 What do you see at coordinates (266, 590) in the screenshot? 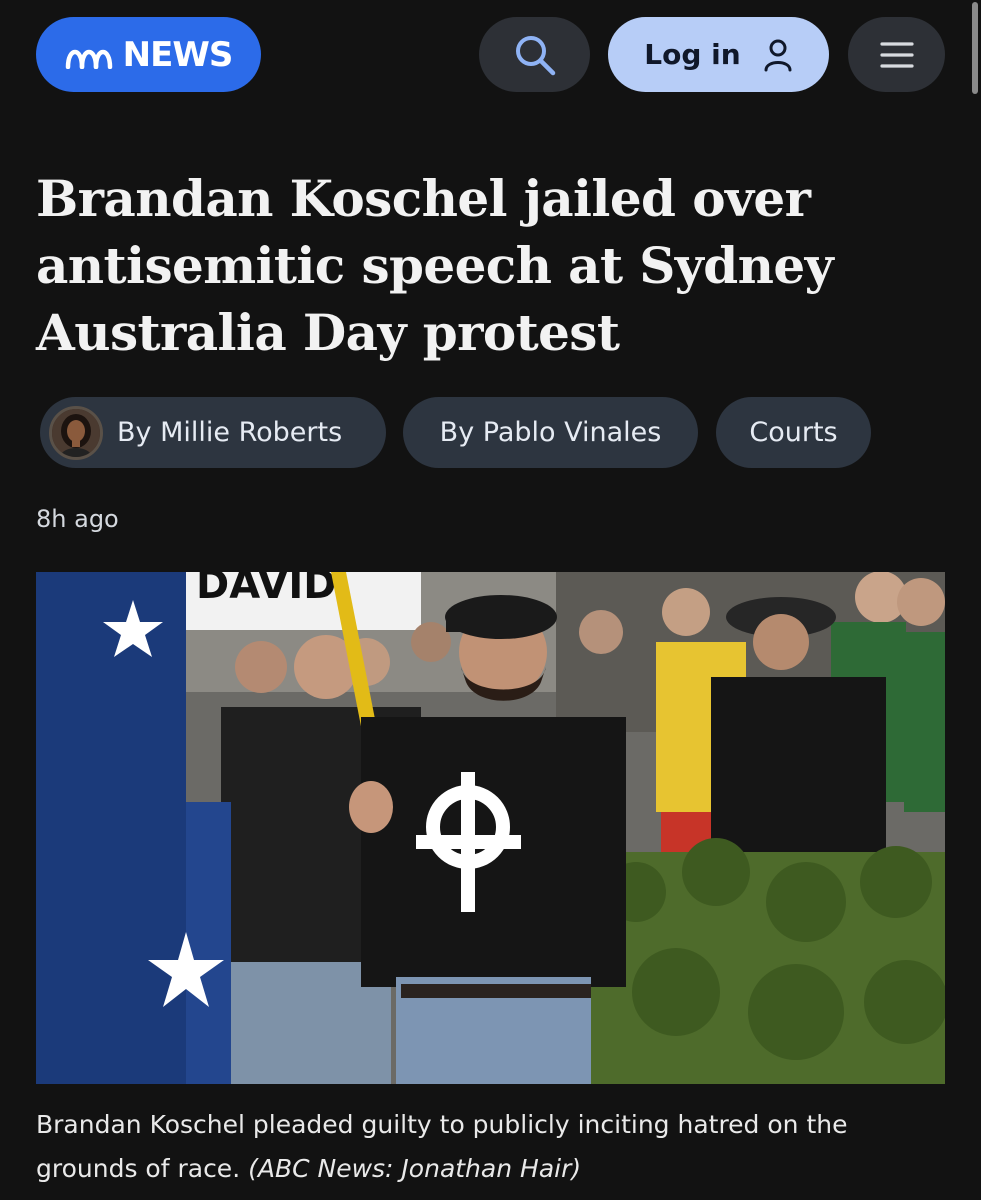
I see `placard-text: DAVID` at bounding box center [266, 590].